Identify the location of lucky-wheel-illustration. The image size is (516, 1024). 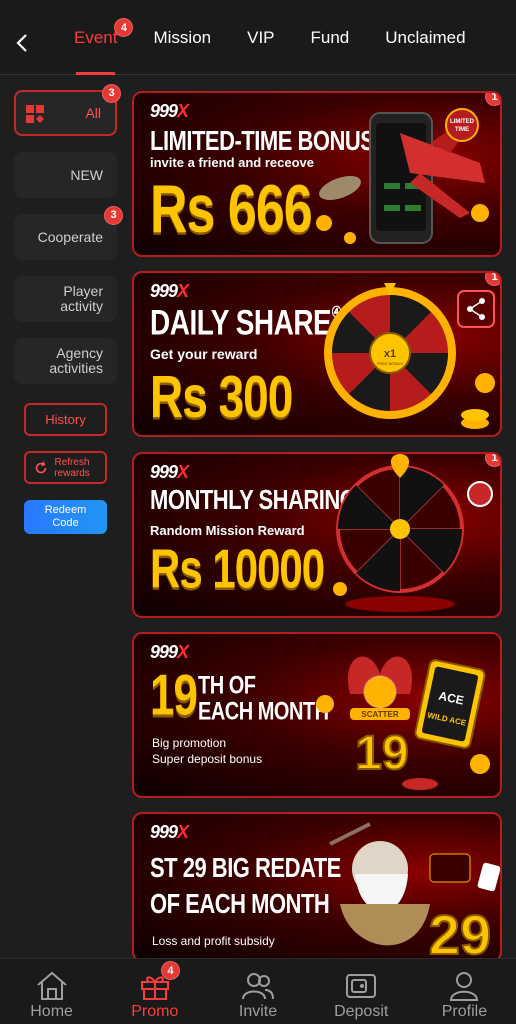
(413, 533).